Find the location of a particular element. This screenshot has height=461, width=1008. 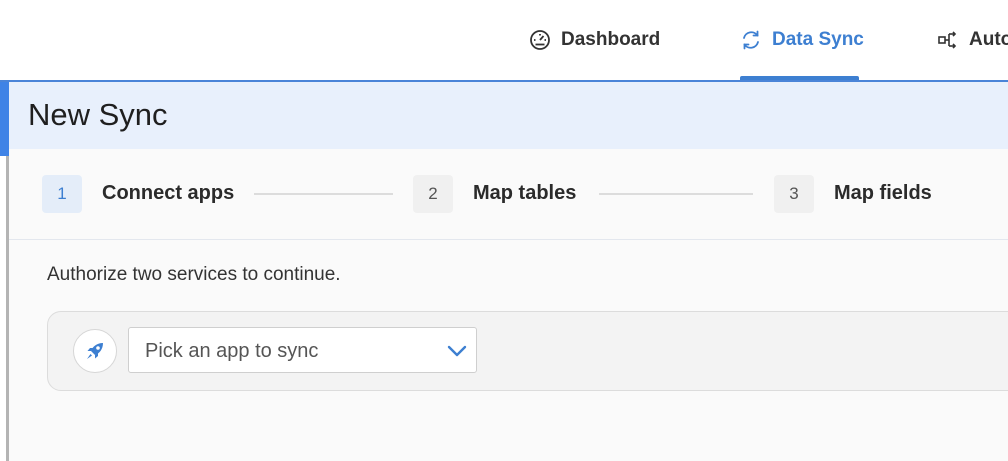

tab-automations: Auto is located at coordinates (972, 40).